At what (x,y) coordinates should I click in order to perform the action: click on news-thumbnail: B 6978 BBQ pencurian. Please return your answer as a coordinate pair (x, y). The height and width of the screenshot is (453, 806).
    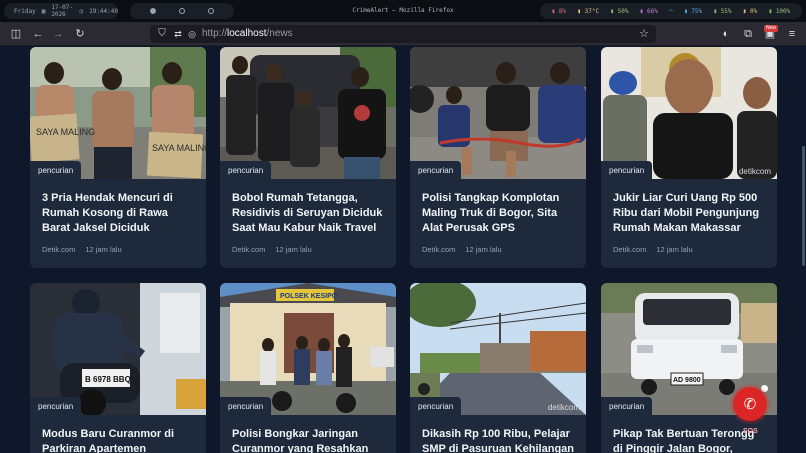
    Looking at the image, I should click on (118, 349).